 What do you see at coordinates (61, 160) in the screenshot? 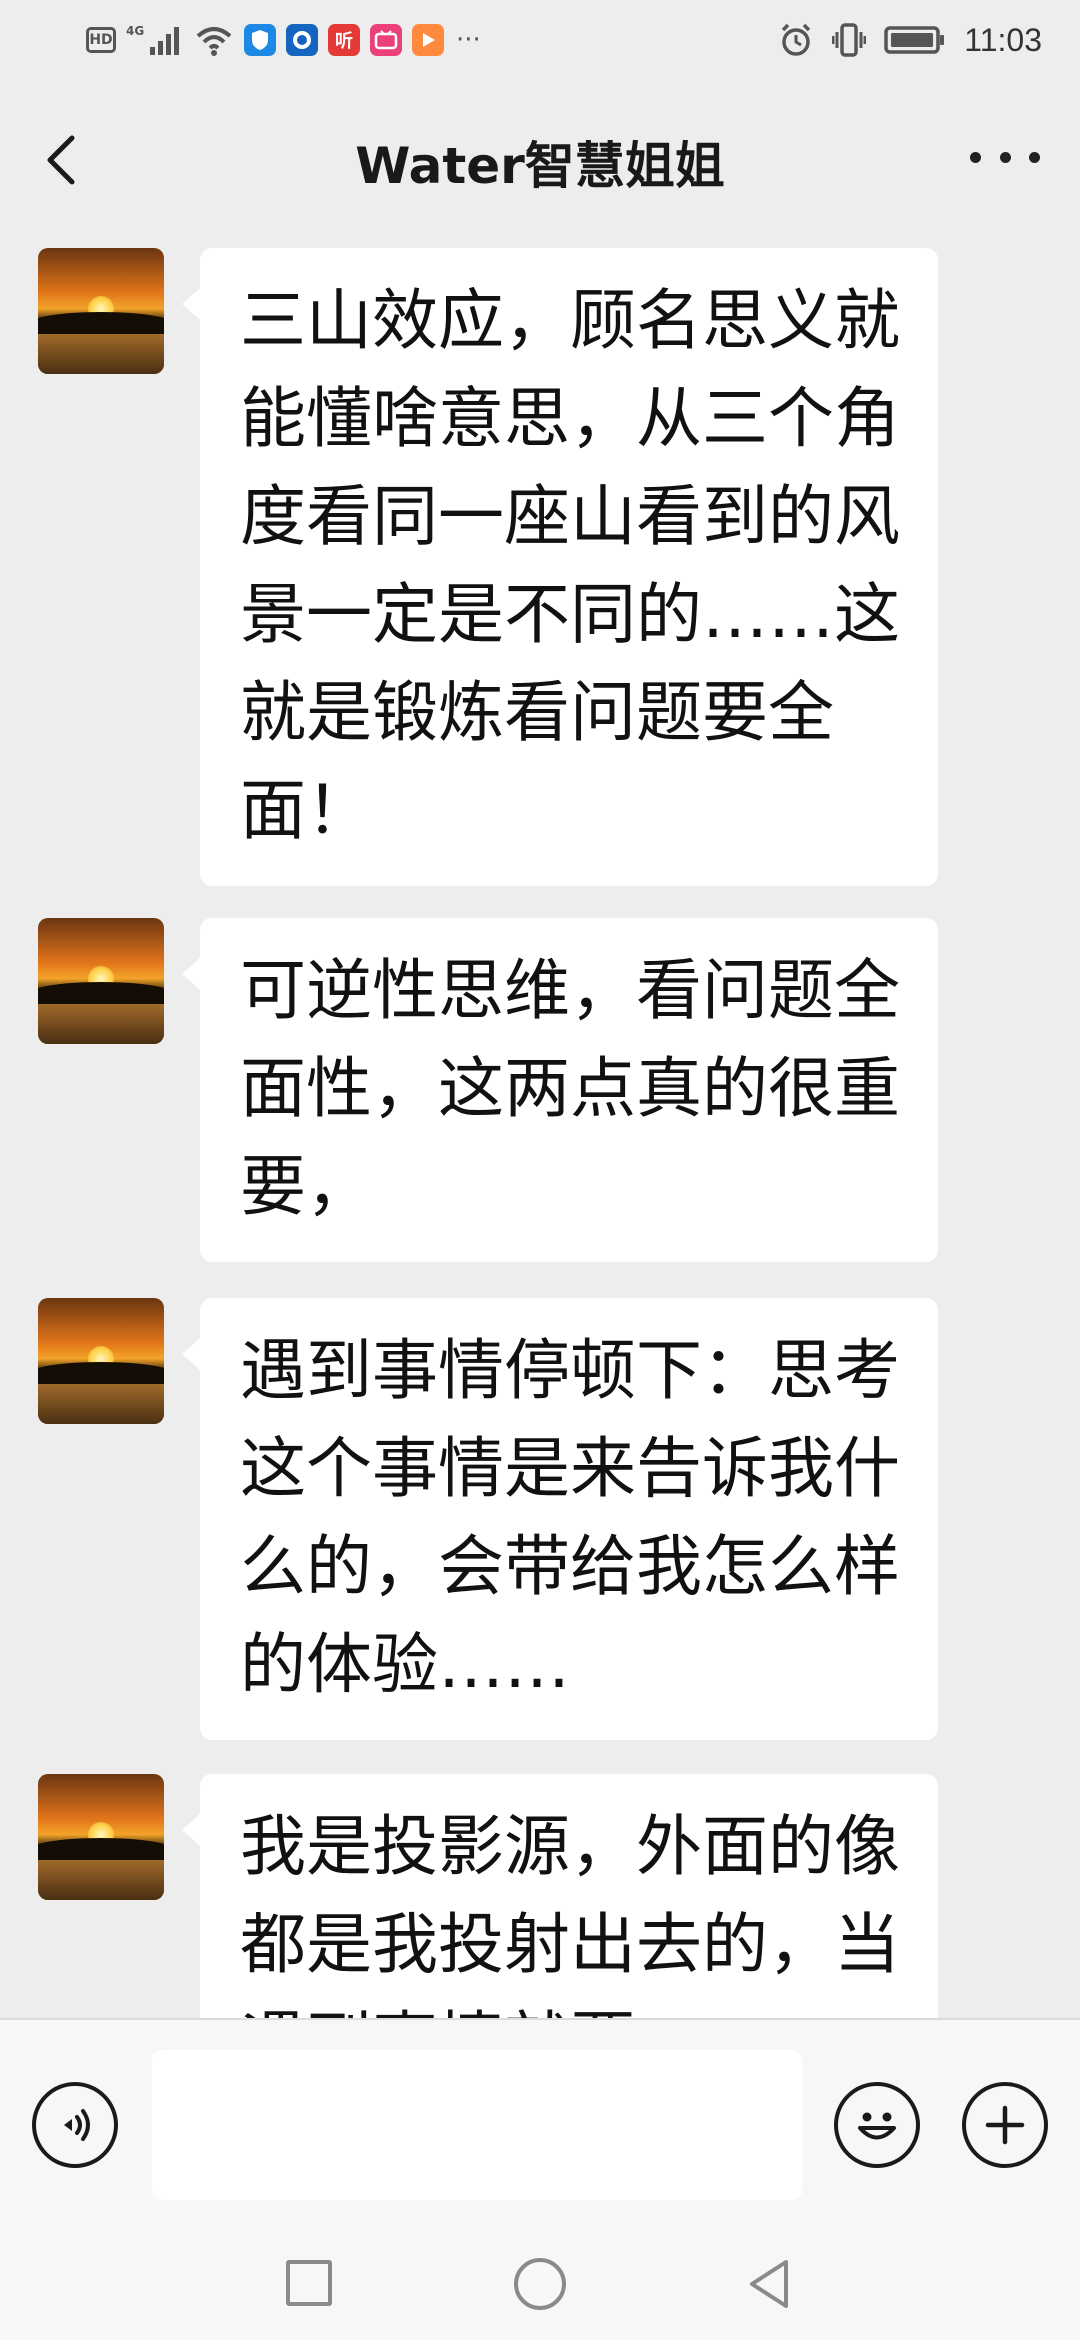
I see `chevron-left-icon` at bounding box center [61, 160].